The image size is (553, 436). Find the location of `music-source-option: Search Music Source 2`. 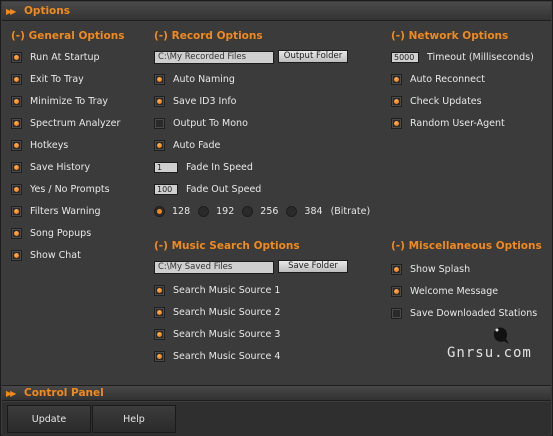

music-source-option: Search Music Source 2 is located at coordinates (217, 312).